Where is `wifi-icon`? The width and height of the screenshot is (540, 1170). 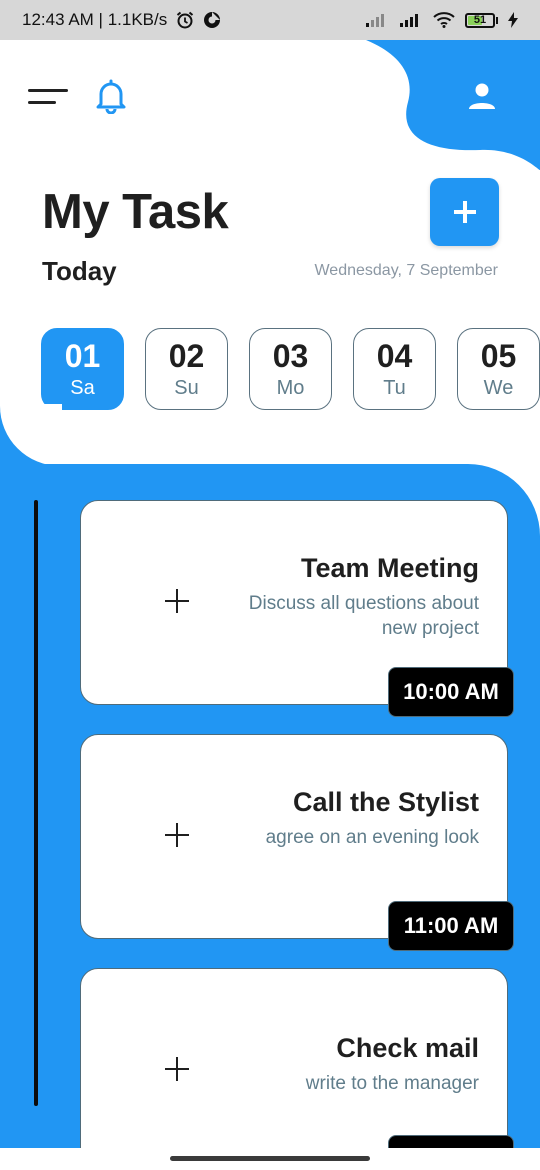 wifi-icon is located at coordinates (444, 20).